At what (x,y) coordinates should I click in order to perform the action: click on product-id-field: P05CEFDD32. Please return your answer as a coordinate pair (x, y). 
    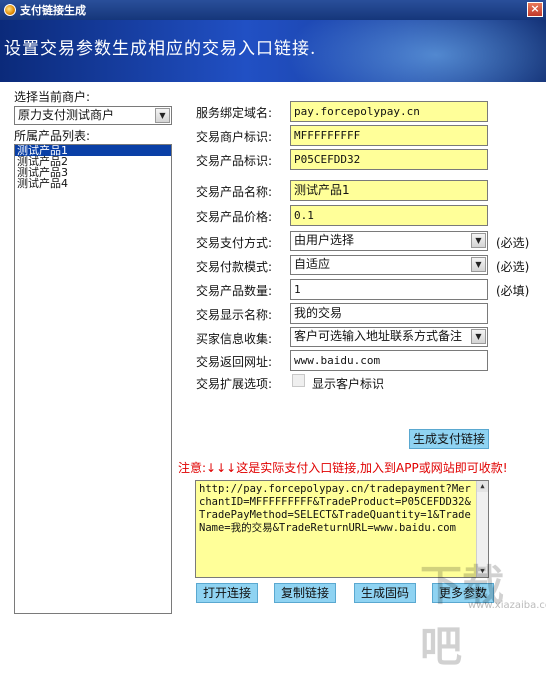
    Looking at the image, I should click on (389, 159).